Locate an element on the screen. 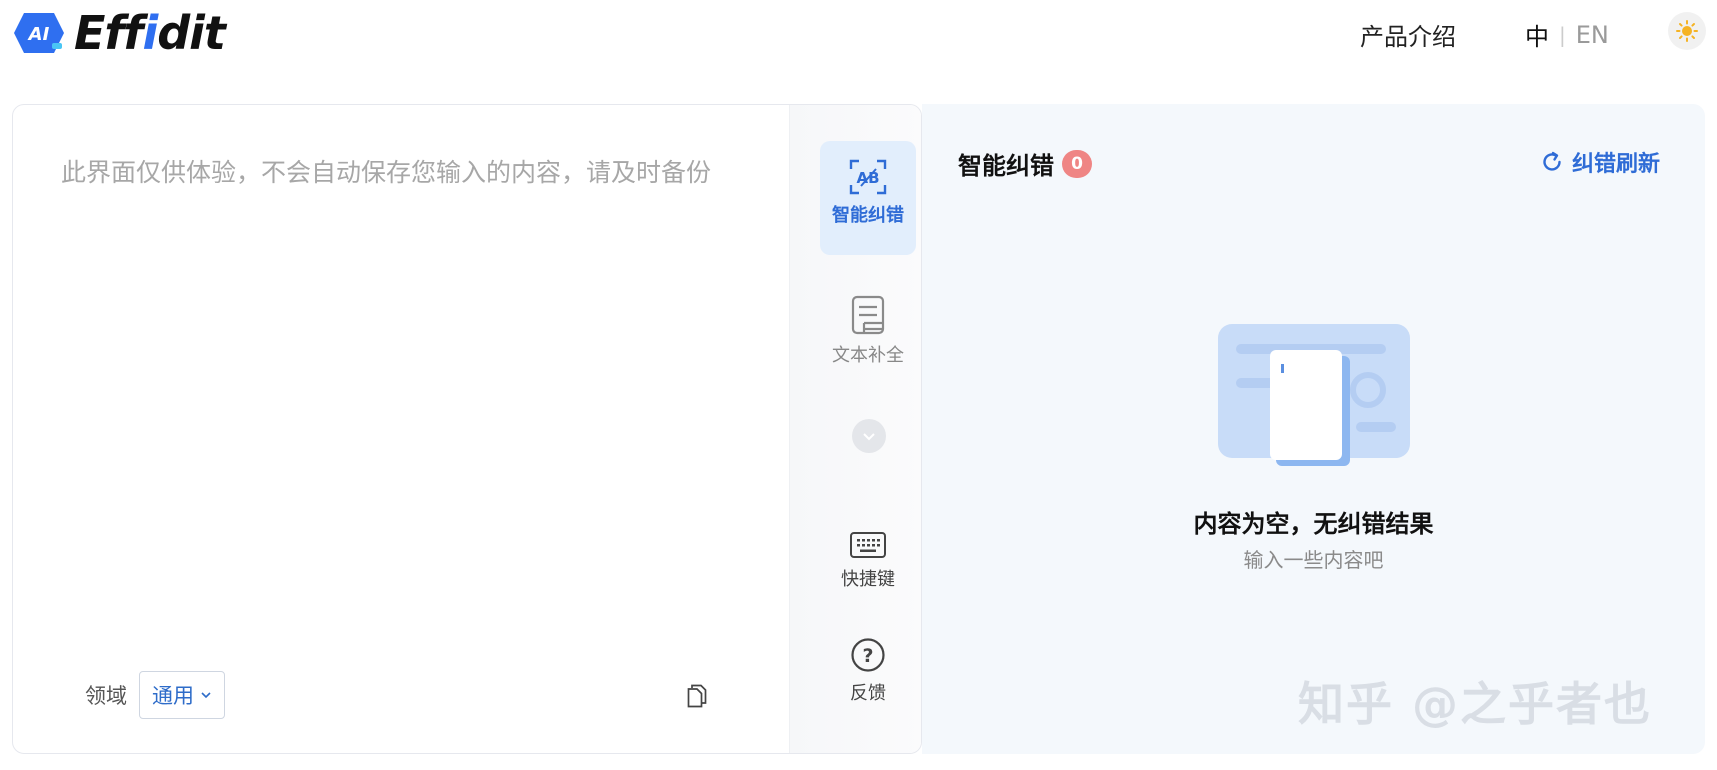  ai-logo-icon: AI is located at coordinates (39, 33).